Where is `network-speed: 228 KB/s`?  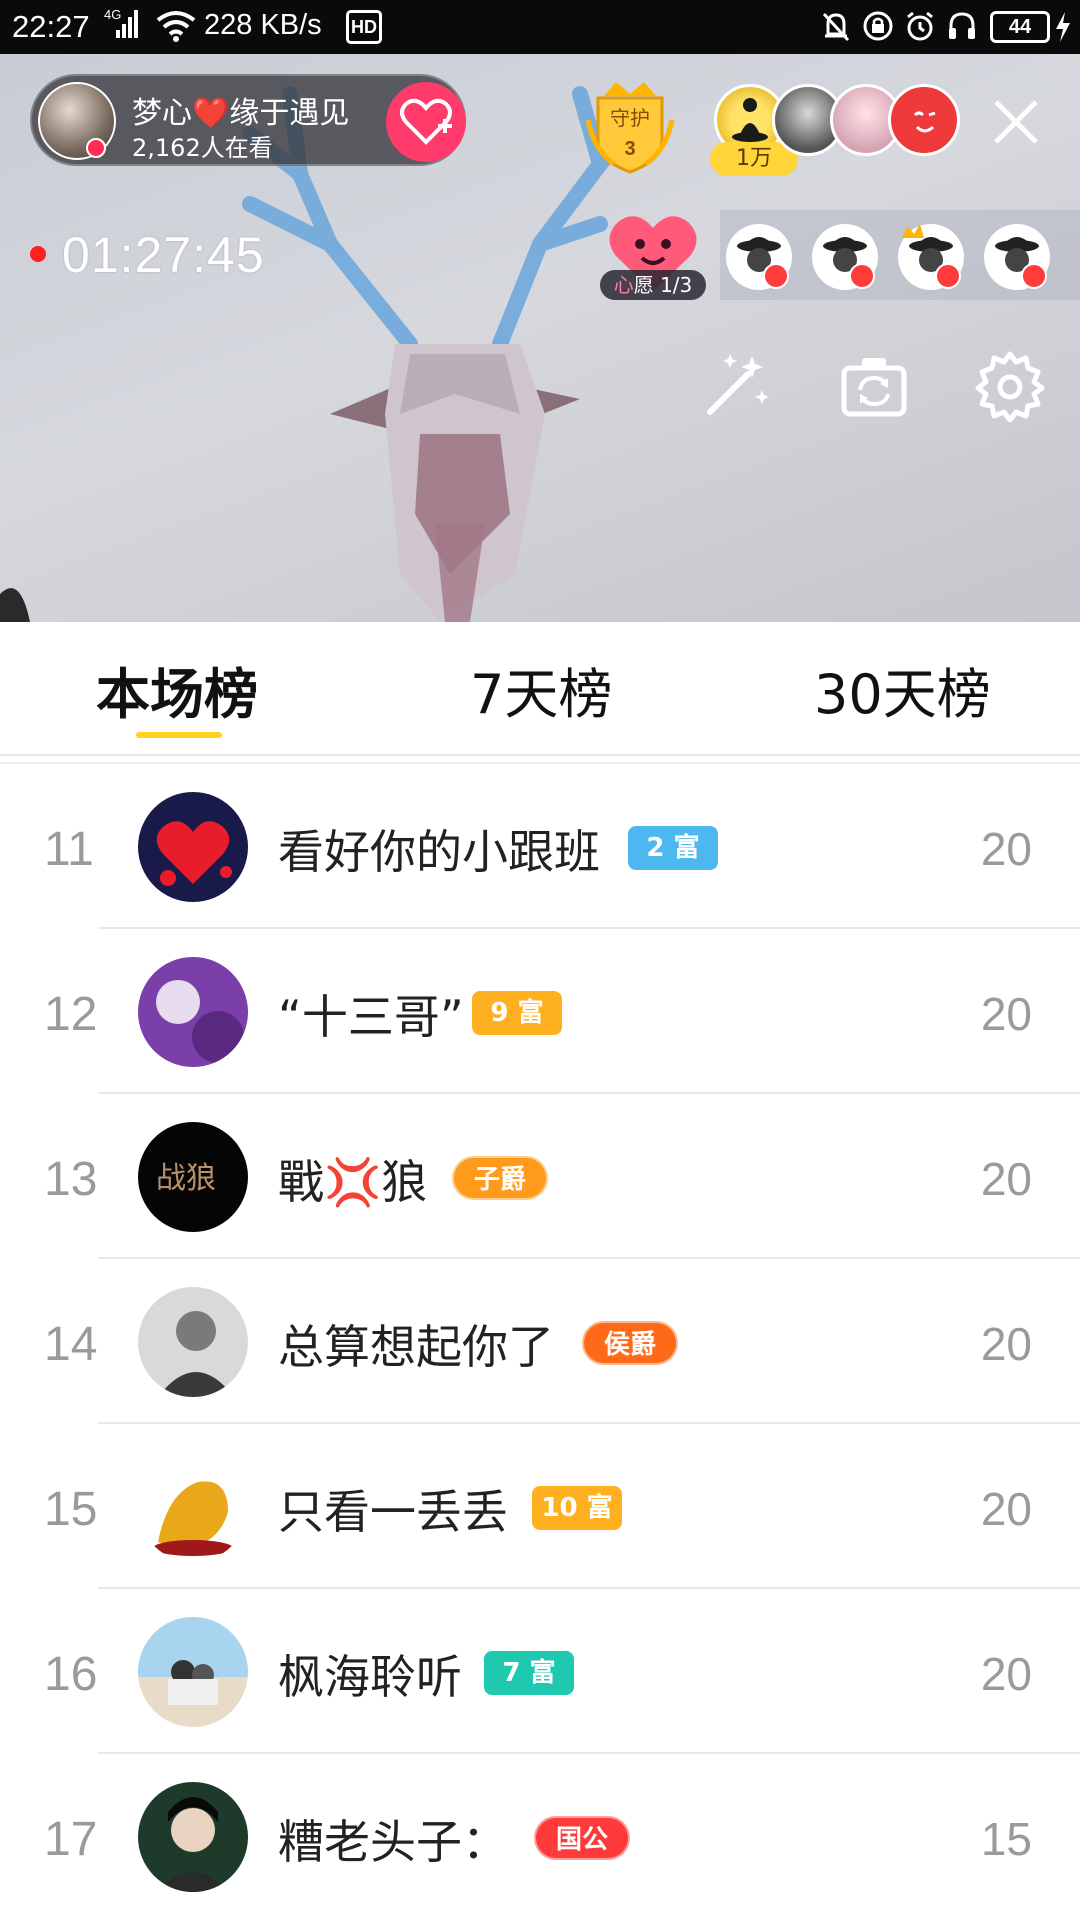 network-speed: 228 KB/s is located at coordinates (263, 25).